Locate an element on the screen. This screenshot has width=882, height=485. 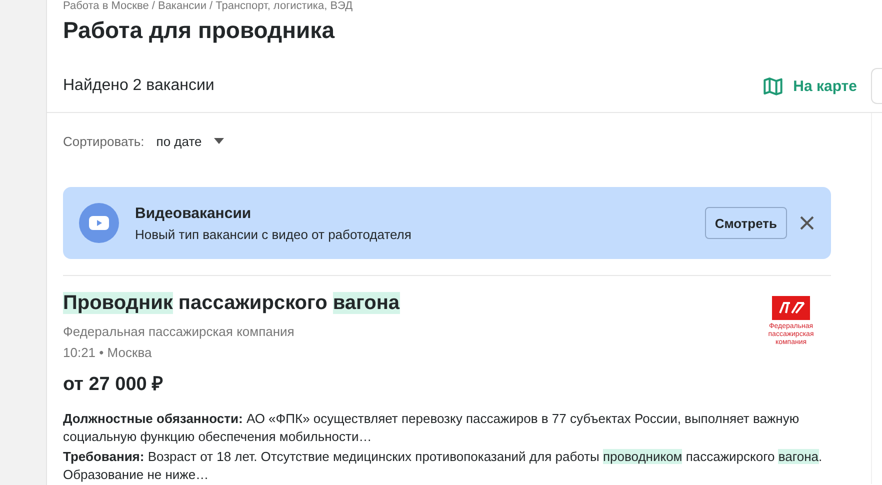
sort-label: Сортировать: is located at coordinates (103, 141).